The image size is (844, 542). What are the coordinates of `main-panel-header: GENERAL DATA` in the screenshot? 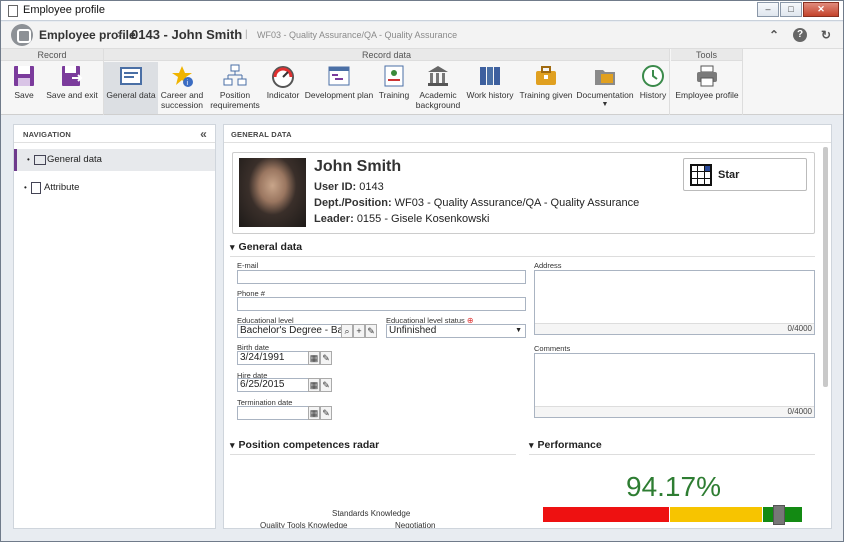 It's located at (527, 134).